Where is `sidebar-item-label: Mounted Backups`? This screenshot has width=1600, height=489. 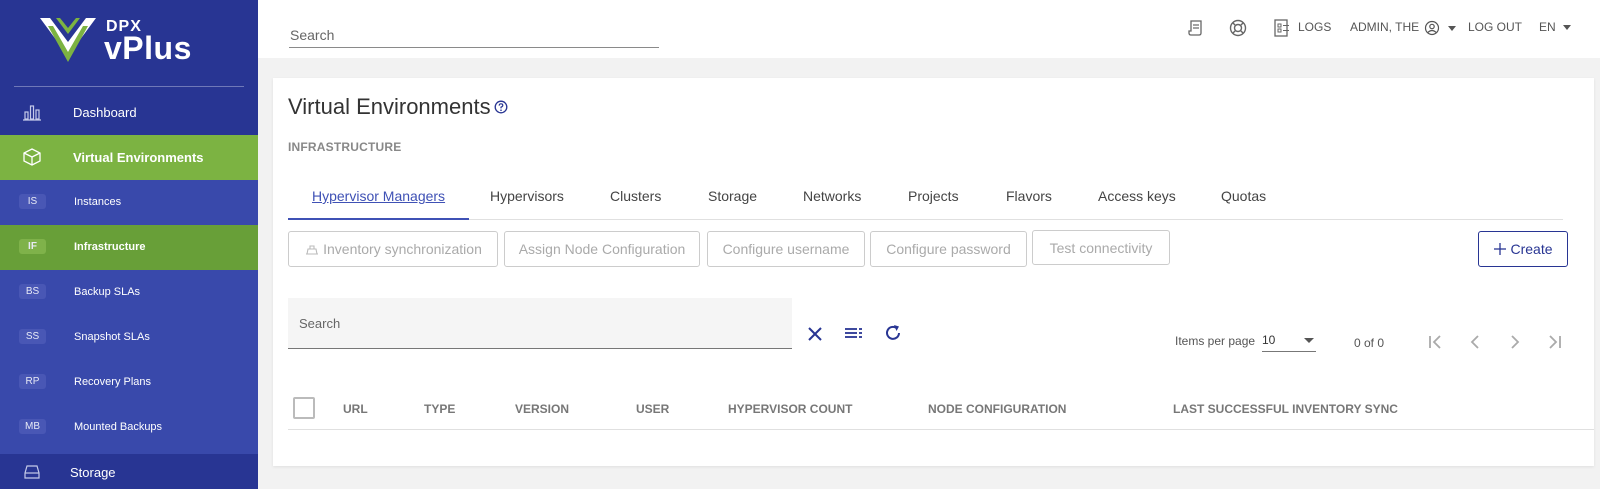 sidebar-item-label: Mounted Backups is located at coordinates (118, 427).